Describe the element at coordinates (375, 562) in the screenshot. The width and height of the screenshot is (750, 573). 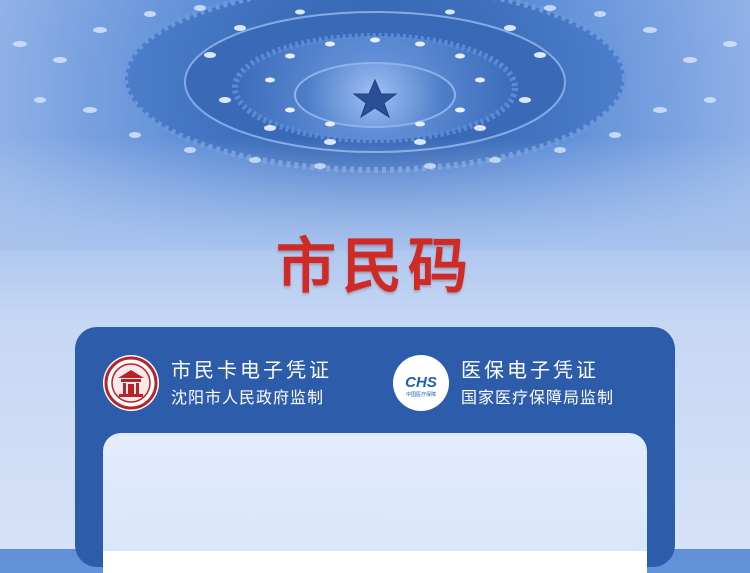
I see `code-panel-body` at that location.